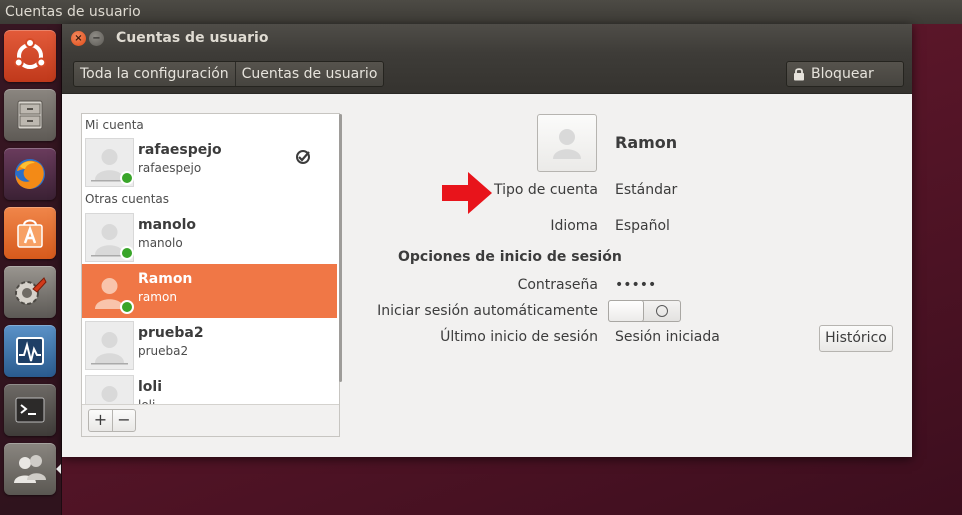  Describe the element at coordinates (165, 279) in the screenshot. I see `user-name: Ramon` at that location.